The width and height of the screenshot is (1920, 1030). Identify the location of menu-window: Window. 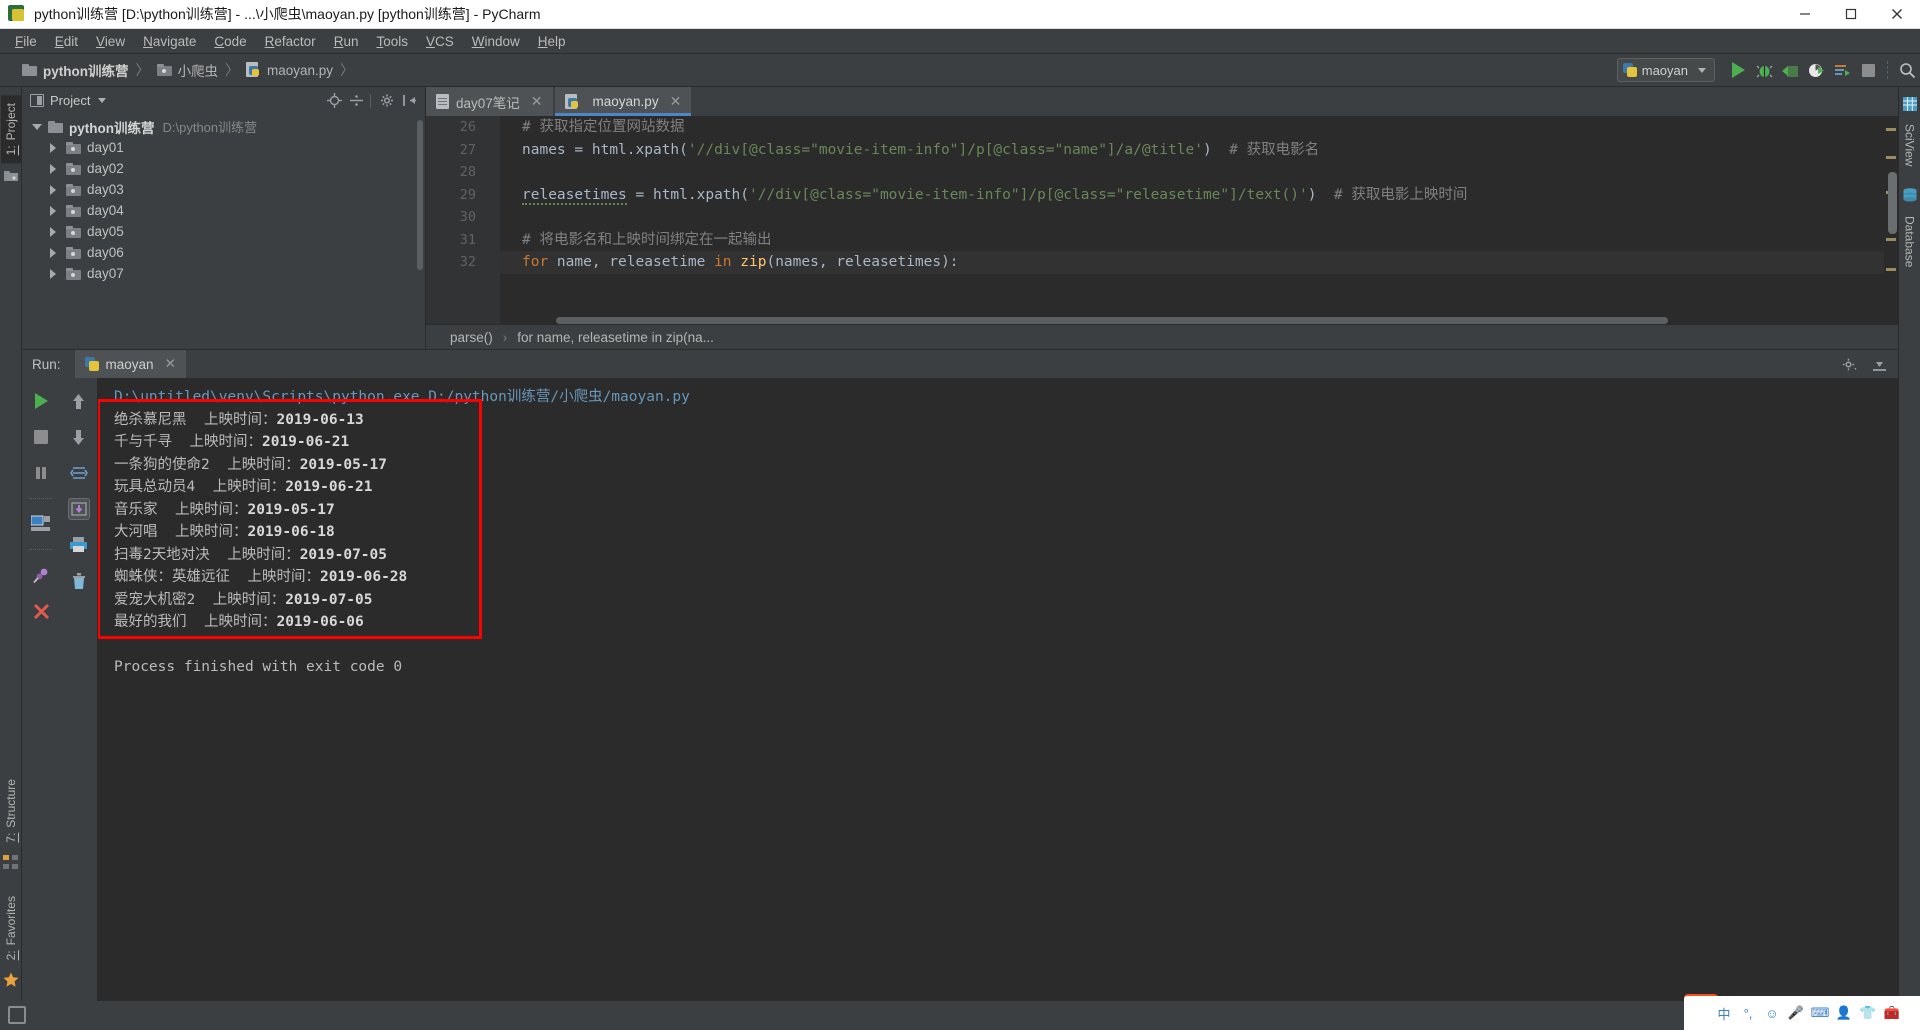
(496, 41).